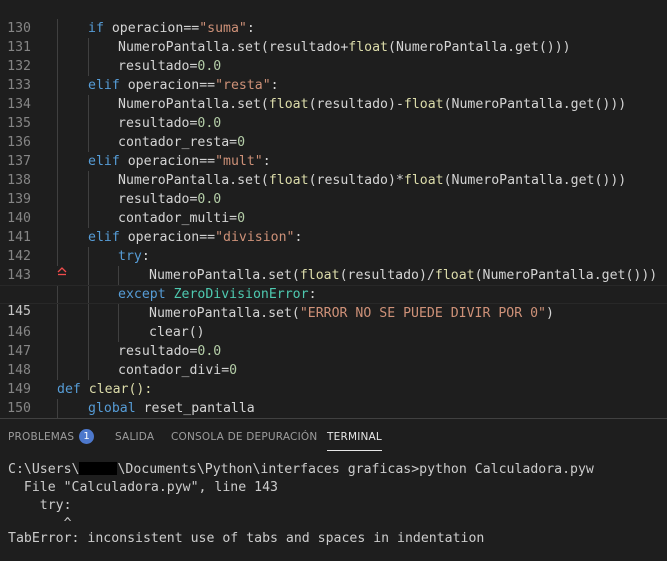  Describe the element at coordinates (333, 360) in the screenshot. I see `code-line-148: 148 resultado=0.0` at that location.